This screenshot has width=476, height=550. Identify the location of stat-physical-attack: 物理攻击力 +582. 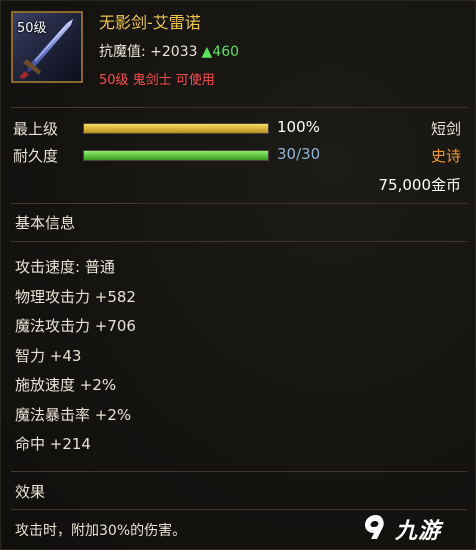
(75, 296).